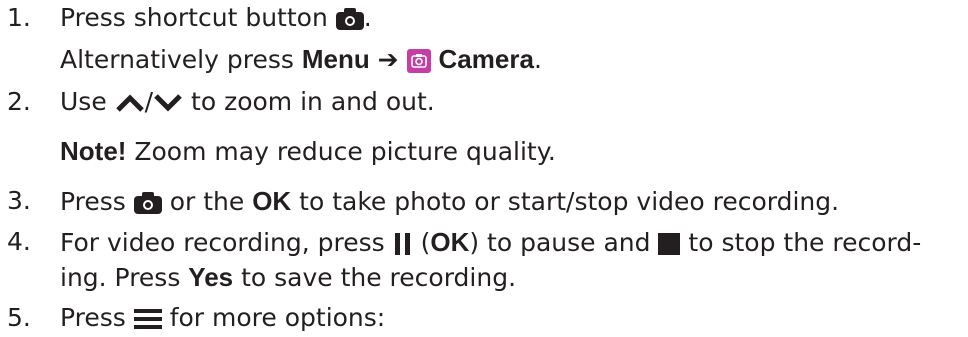 Image resolution: width=968 pixels, height=337 pixels. What do you see at coordinates (19, 200) in the screenshot?
I see `step-number: 3.` at bounding box center [19, 200].